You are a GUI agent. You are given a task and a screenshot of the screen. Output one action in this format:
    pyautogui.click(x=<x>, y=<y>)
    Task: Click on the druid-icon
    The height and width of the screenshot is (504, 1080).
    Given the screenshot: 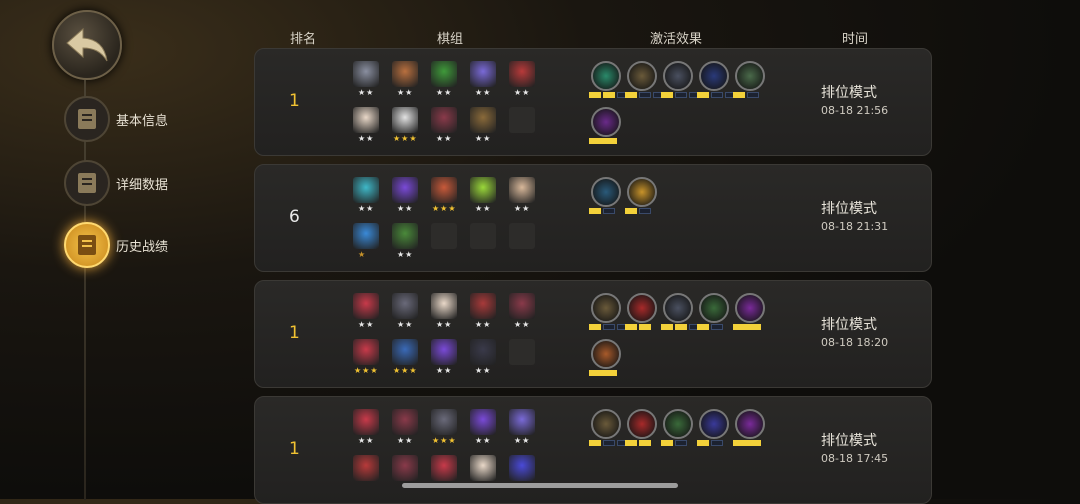 What is the action you would take?
    pyautogui.click(x=750, y=76)
    